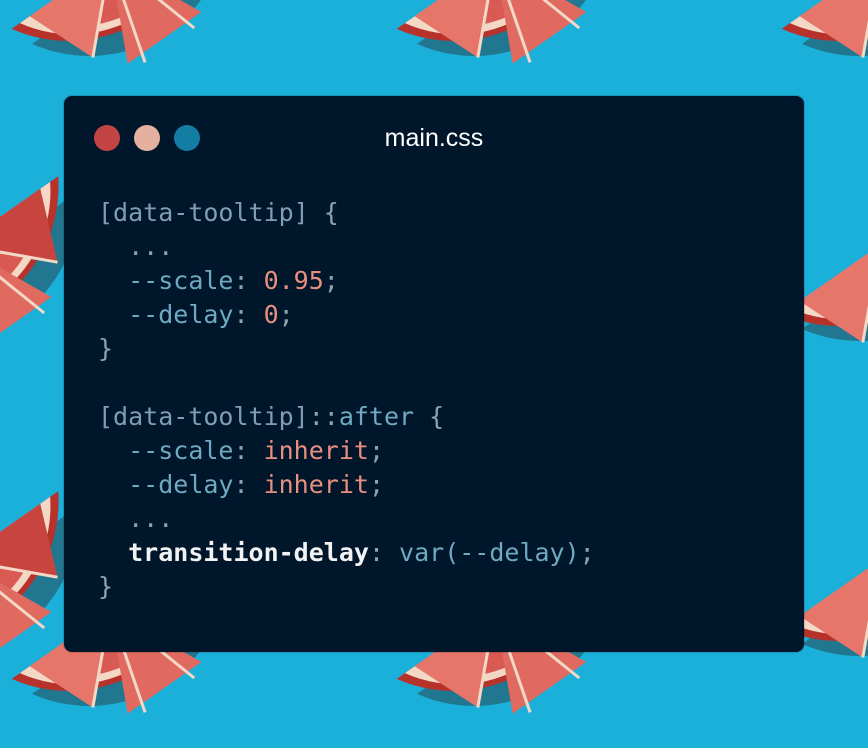 The width and height of the screenshot is (868, 748). Describe the element at coordinates (434, 138) in the screenshot. I see `window-title: main.css` at that location.